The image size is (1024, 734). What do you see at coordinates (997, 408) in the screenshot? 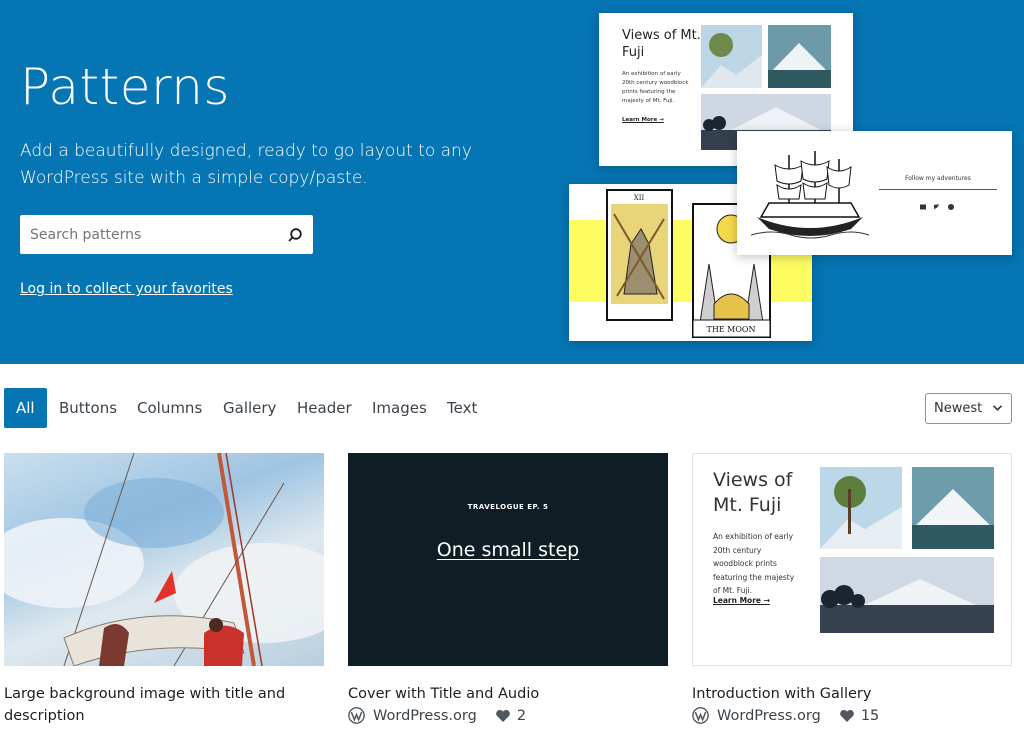
I see `chevron-down-icon` at bounding box center [997, 408].